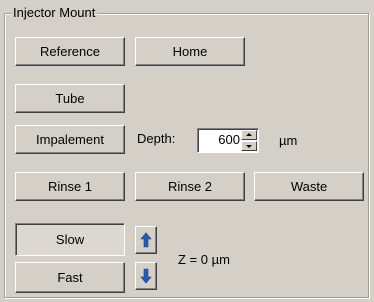 The height and width of the screenshot is (302, 374). Describe the element at coordinates (309, 186) in the screenshot. I see `waste-button: Waste` at that location.